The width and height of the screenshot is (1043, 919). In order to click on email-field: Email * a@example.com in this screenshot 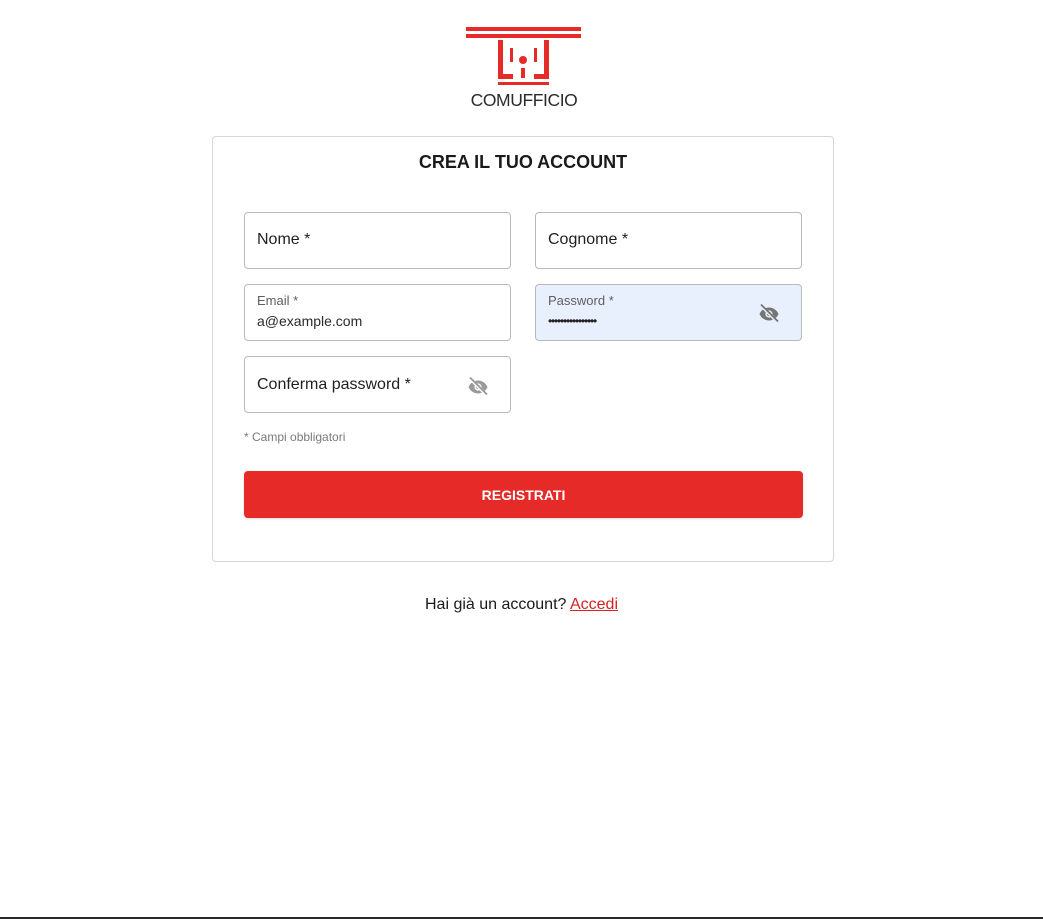, I will do `click(377, 312)`.